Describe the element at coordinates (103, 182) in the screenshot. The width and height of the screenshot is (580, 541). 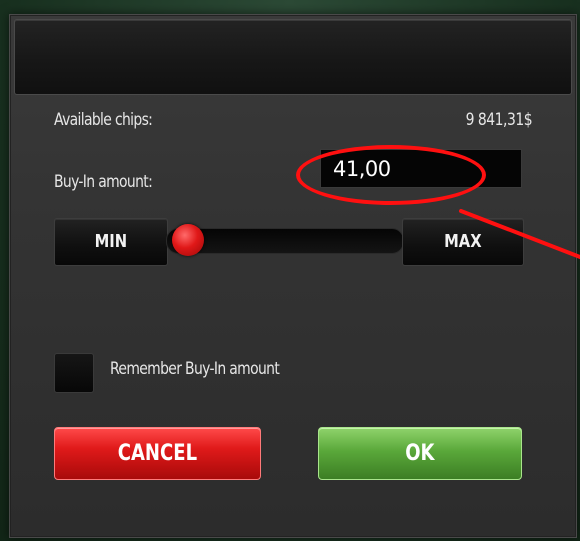
I see `buy-in-amount-label: Buy-In amount:` at that location.